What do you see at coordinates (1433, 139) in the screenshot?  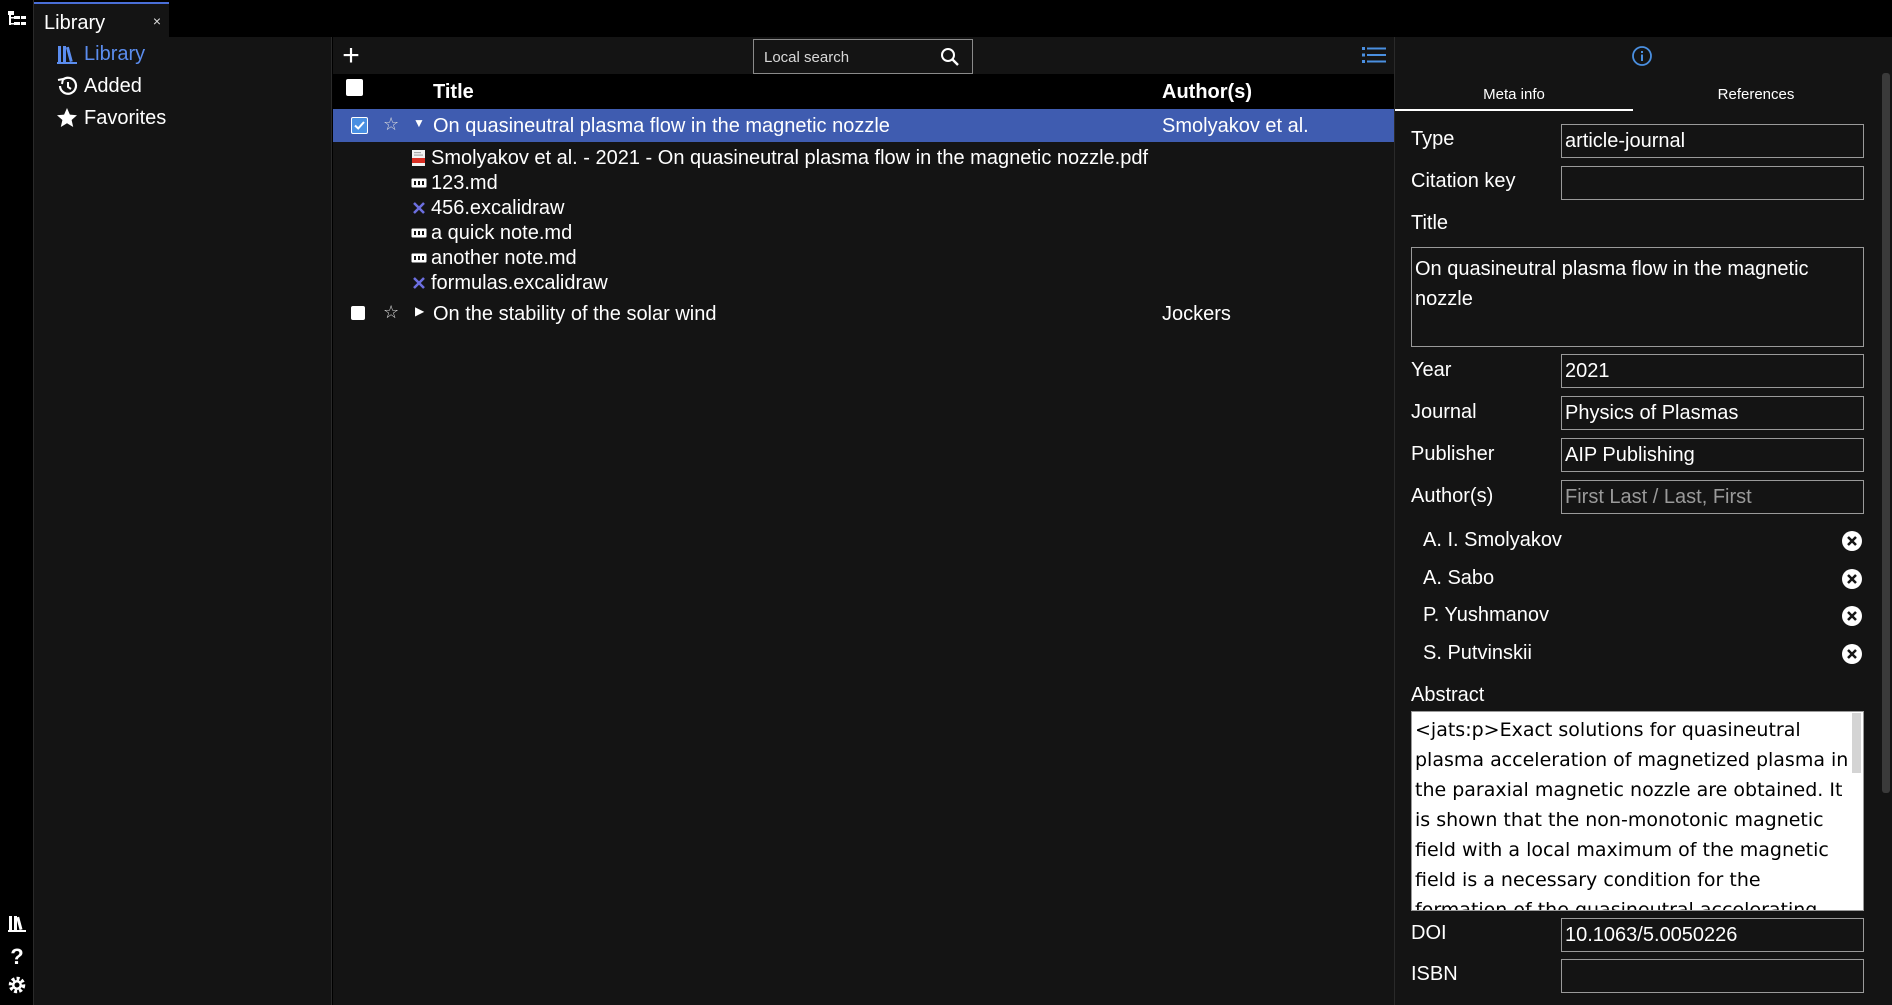 I see `type-label: Type` at bounding box center [1433, 139].